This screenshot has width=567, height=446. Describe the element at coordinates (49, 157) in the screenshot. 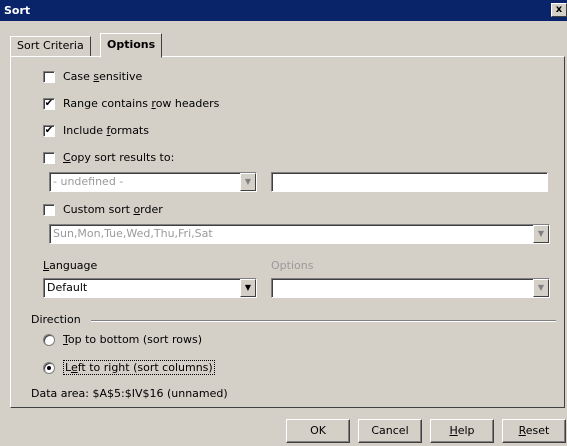

I see `copy-results-checkbox` at that location.